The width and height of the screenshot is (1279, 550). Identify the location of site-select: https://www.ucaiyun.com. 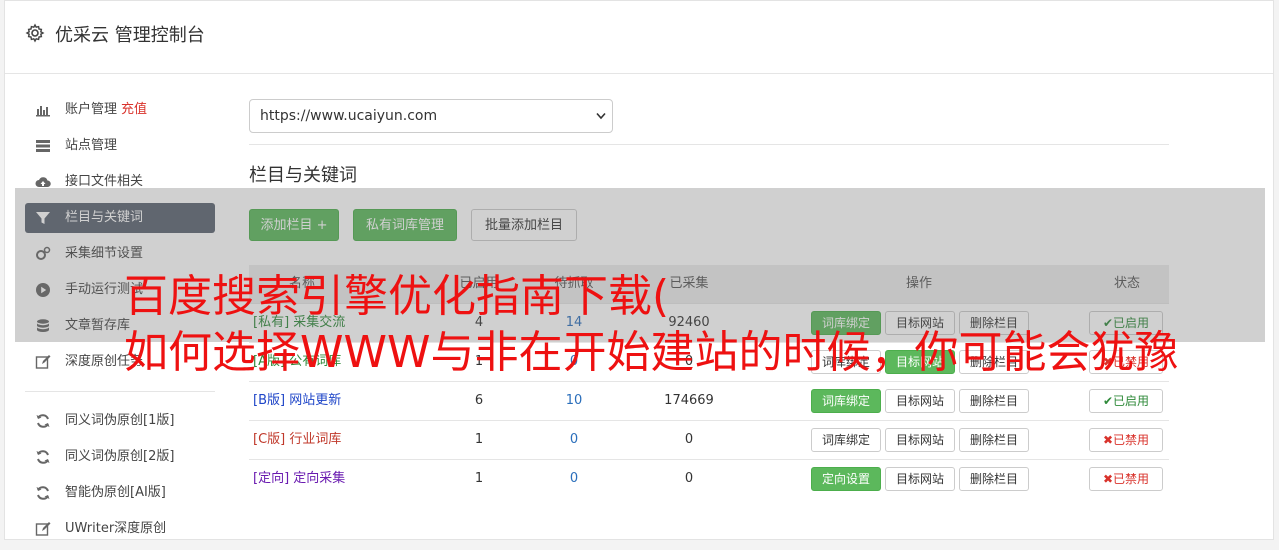
(431, 116).